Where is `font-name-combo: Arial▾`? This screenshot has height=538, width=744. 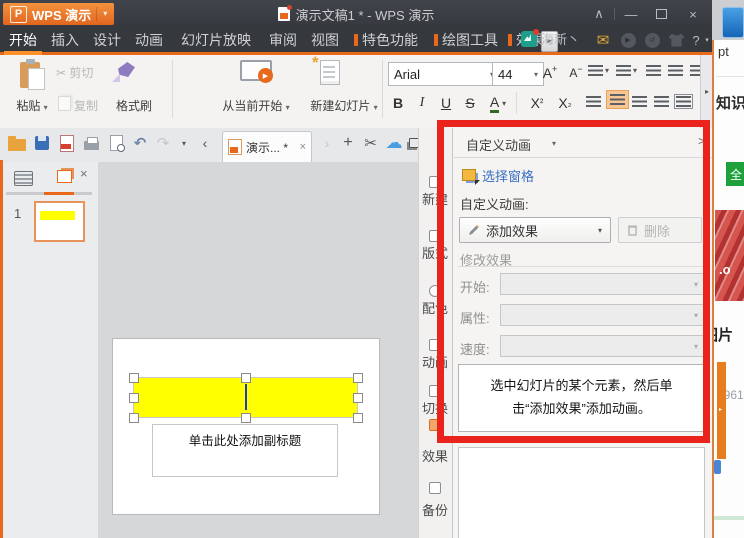 font-name-combo: Arial▾ is located at coordinates (444, 74).